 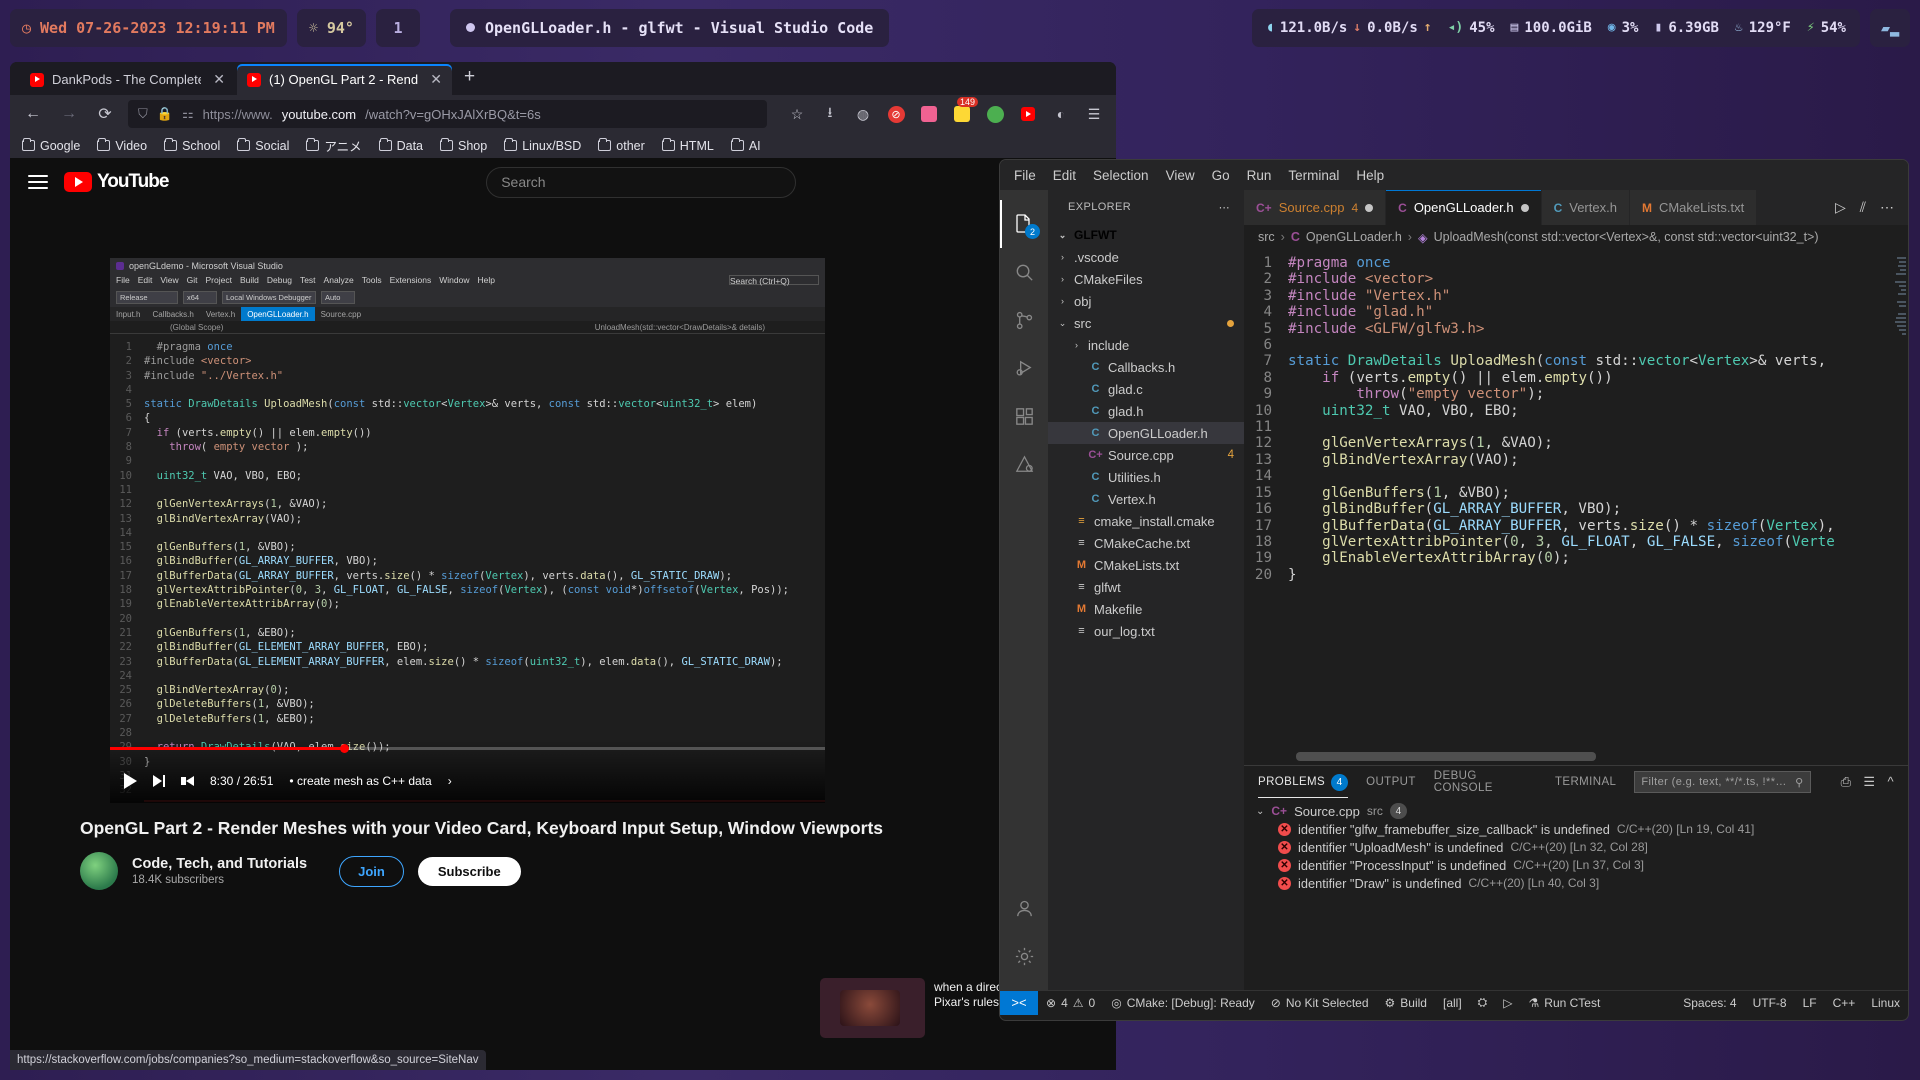 What do you see at coordinates (1024, 272) in the screenshot?
I see `search-icon` at bounding box center [1024, 272].